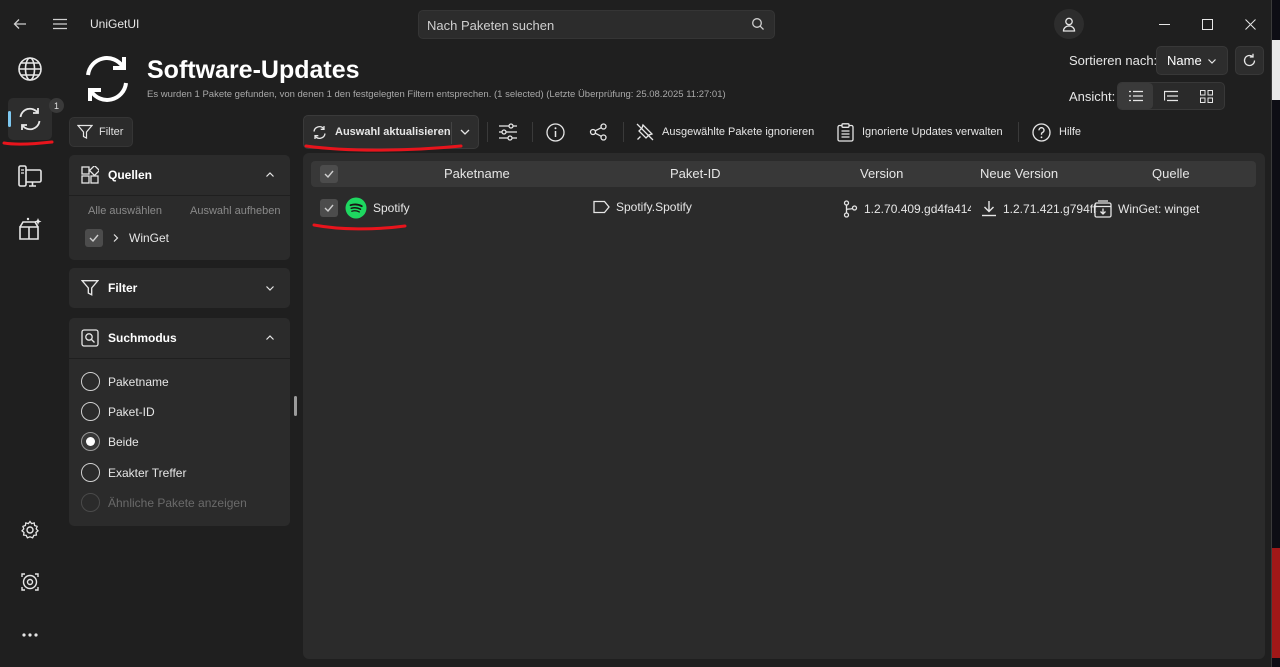 This screenshot has height=667, width=1280. I want to click on package-options-button, so click(510, 132).